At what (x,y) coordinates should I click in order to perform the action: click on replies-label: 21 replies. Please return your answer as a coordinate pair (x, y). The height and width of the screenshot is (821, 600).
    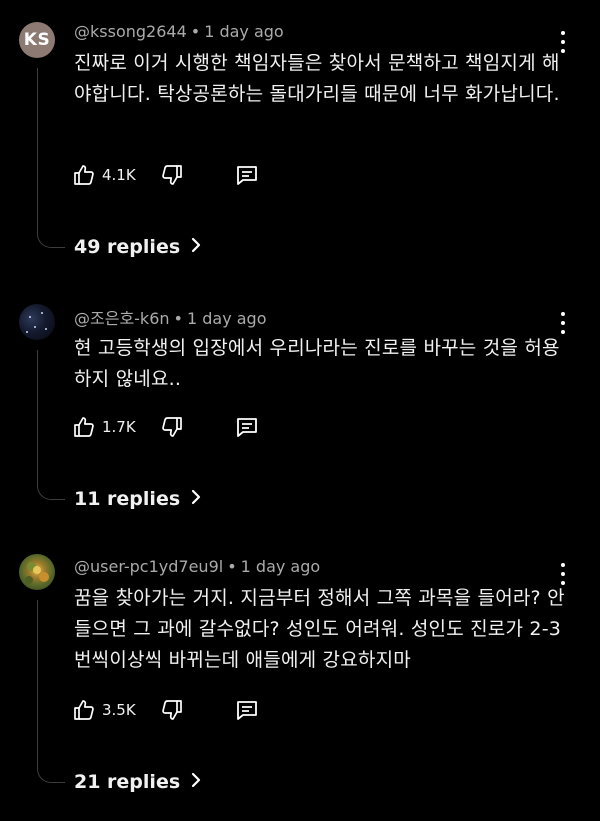
    Looking at the image, I should click on (127, 782).